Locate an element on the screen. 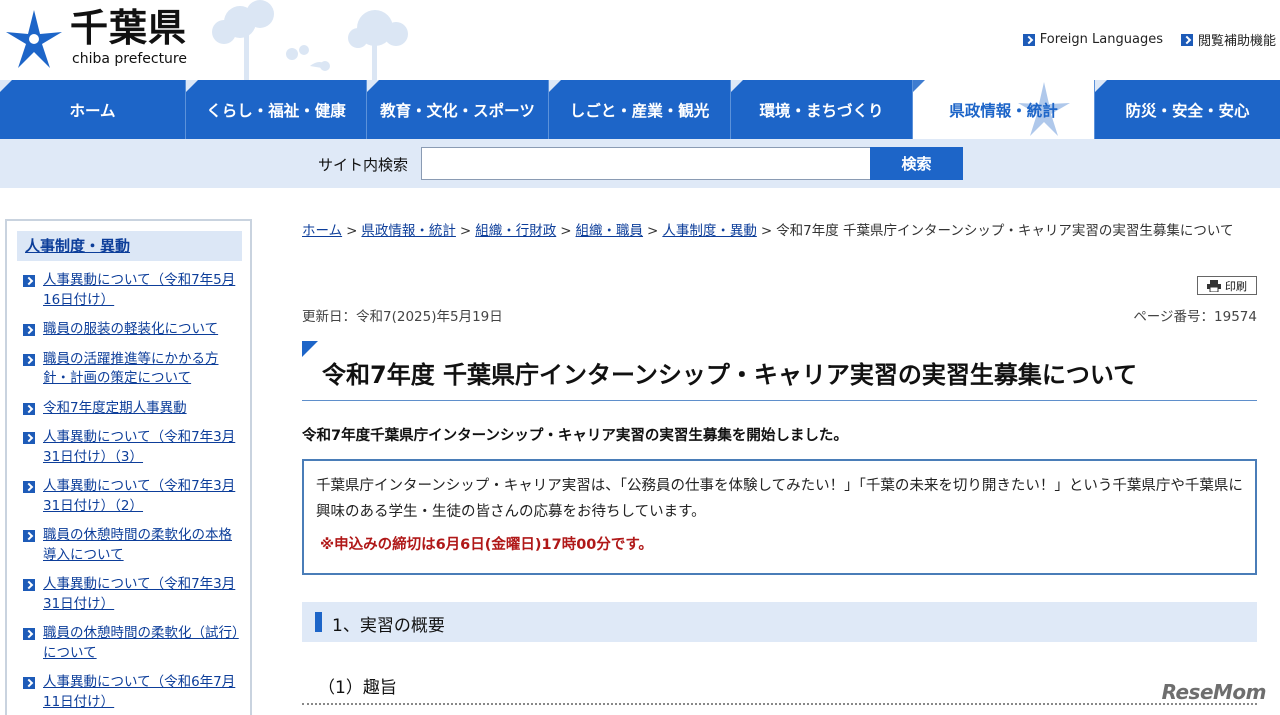  nav-disaster-safety: 防災・安全・安心 is located at coordinates (1187, 109).